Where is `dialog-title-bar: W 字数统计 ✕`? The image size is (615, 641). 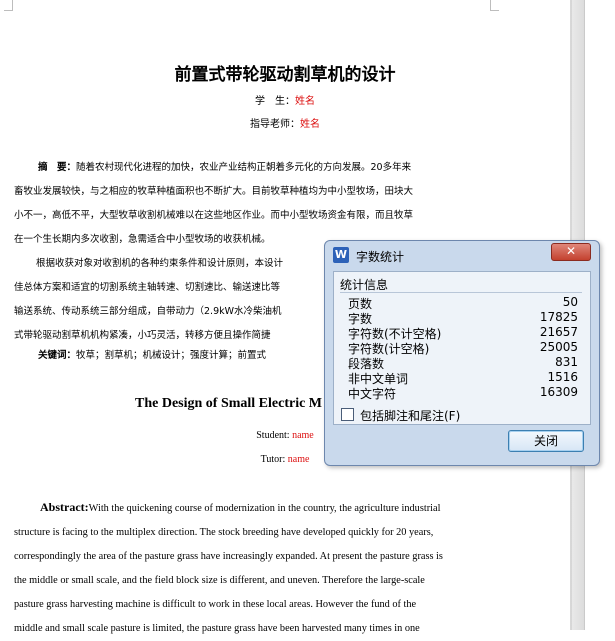
dialog-title-bar: W 字数统计 ✕ is located at coordinates (462, 255).